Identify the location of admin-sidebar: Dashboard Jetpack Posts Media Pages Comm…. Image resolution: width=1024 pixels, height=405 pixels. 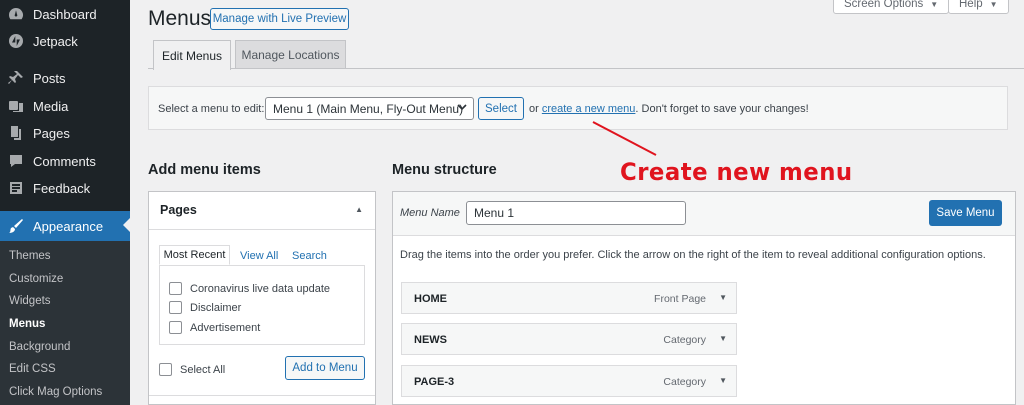
(65, 202).